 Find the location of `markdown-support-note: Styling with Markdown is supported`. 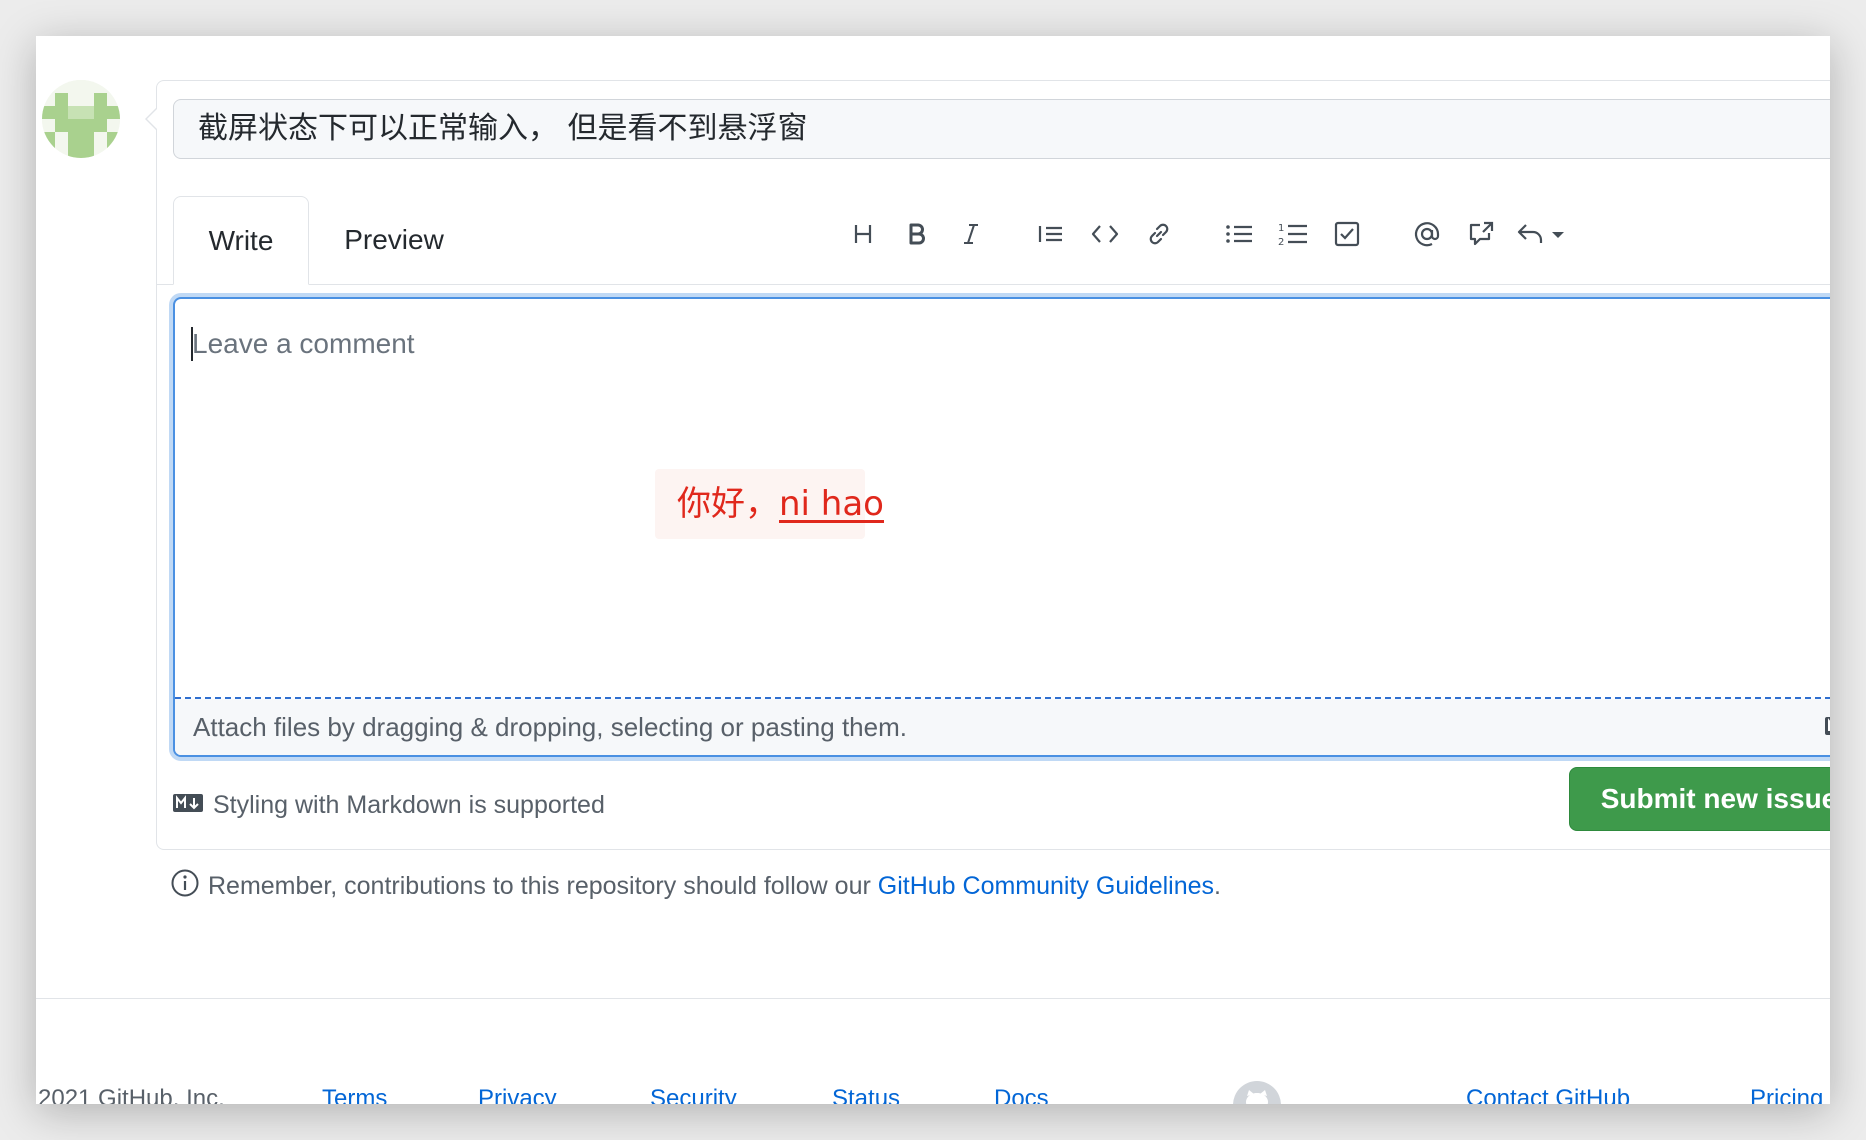

markdown-support-note: Styling with Markdown is supported is located at coordinates (389, 805).